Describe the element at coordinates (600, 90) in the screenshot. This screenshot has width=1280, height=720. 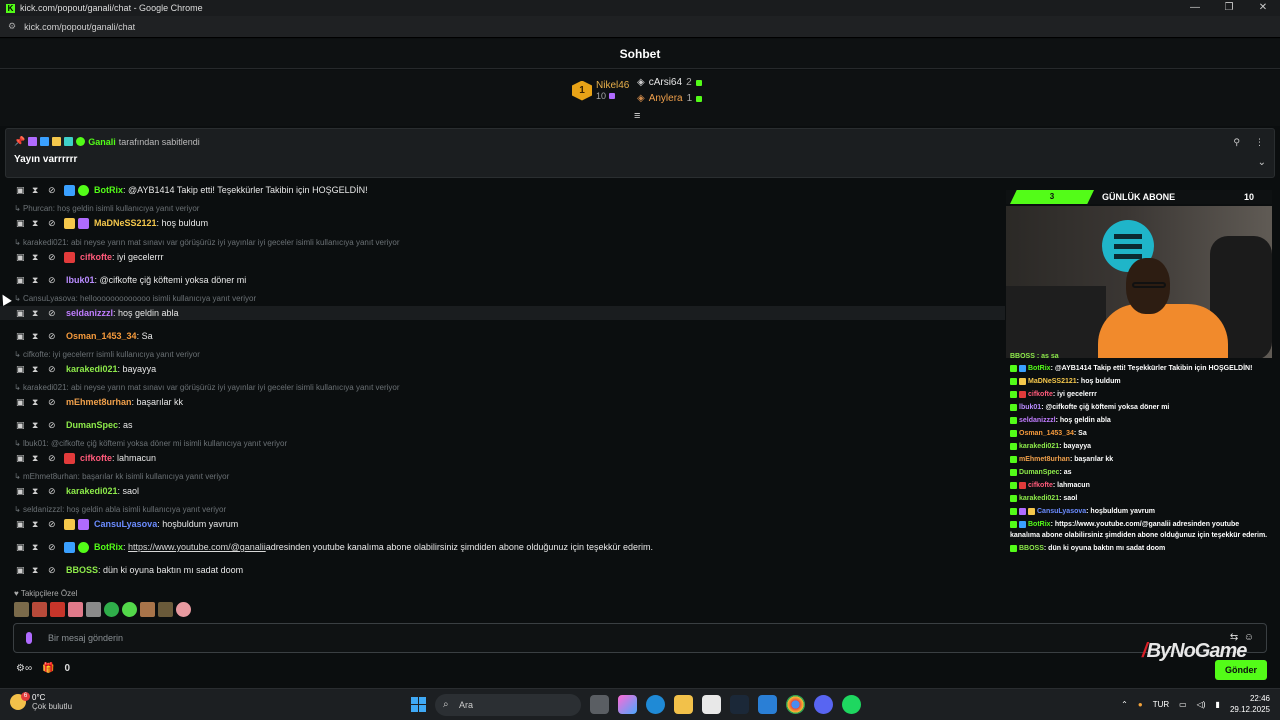
I see `leaderboard-first: 1 Nikel46 10` at that location.